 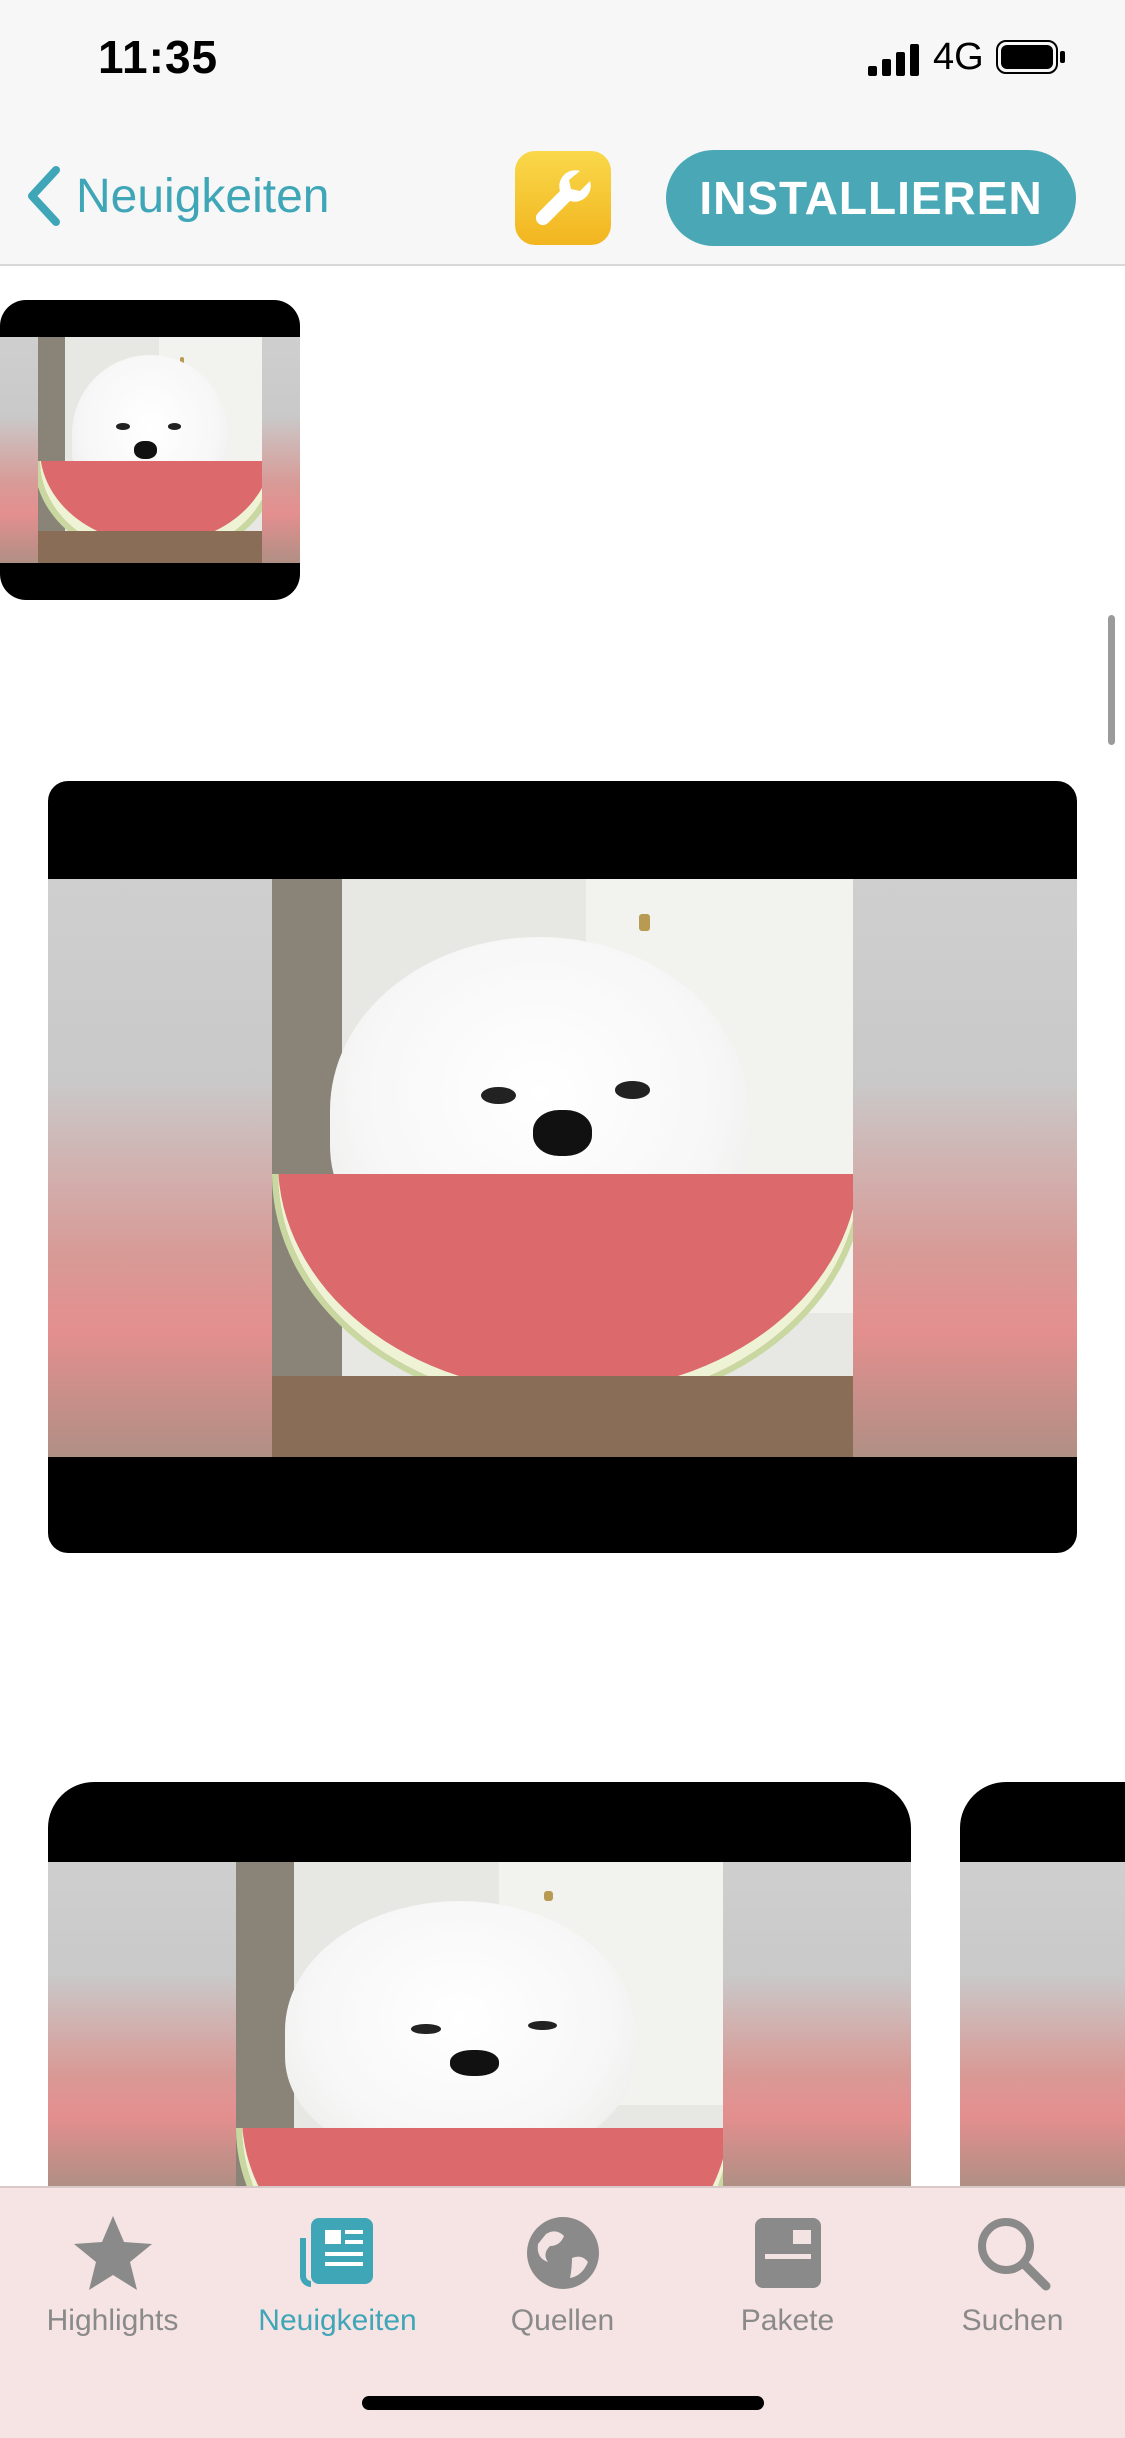 I want to click on wrench-icon, so click(x=563, y=198).